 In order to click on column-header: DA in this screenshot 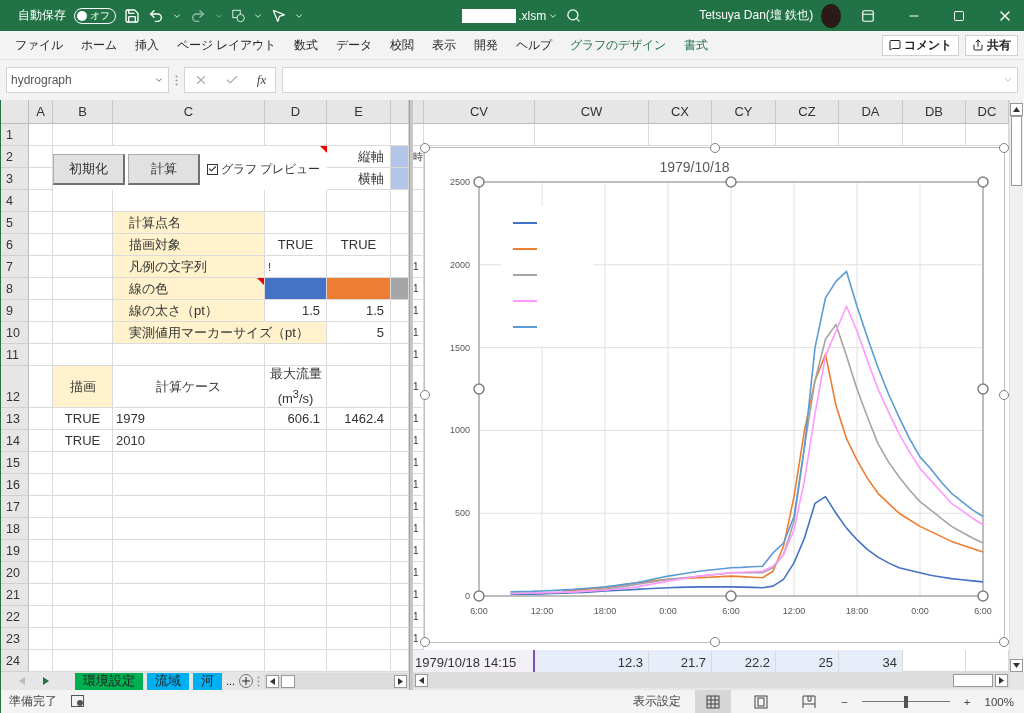, I will do `click(871, 112)`.